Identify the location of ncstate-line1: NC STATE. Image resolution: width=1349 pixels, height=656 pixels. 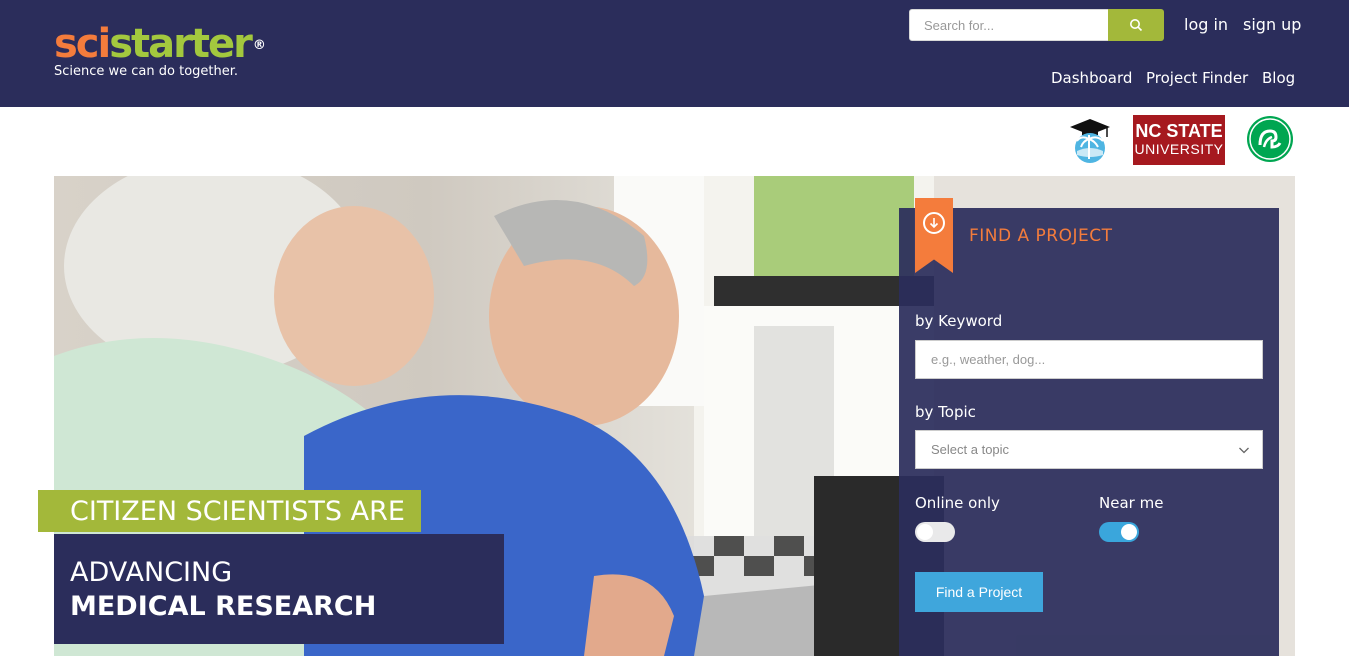
(1179, 131).